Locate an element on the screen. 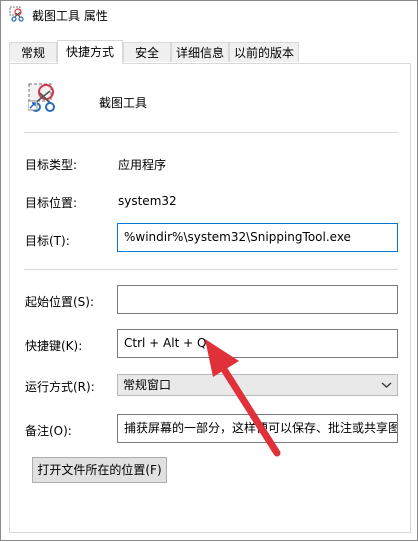 The height and width of the screenshot is (542, 418). shortcut-key-input: Ctrl + Alt + Q is located at coordinates (257, 343).